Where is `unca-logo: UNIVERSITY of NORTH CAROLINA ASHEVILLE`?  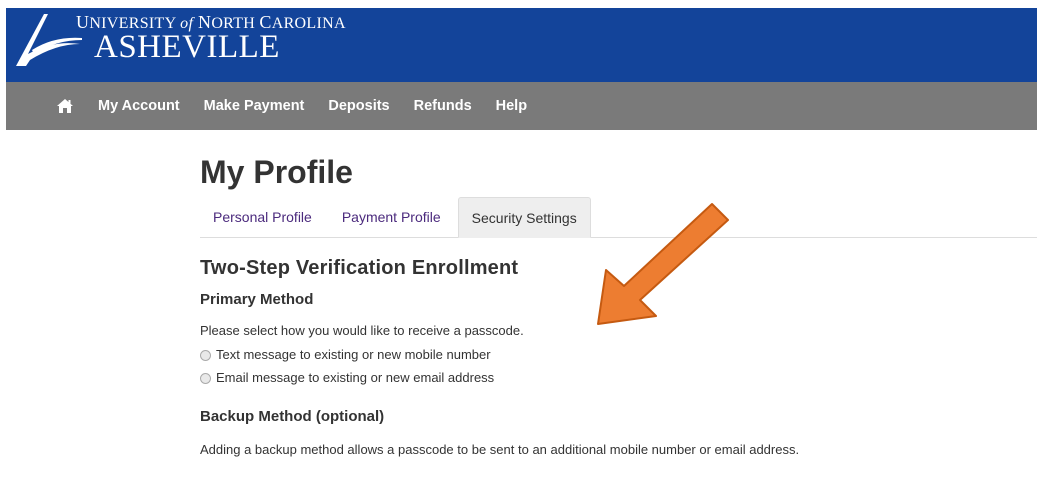
unca-logo: UNIVERSITY of NORTH CAROLINA ASHEVILLE is located at coordinates (180, 41).